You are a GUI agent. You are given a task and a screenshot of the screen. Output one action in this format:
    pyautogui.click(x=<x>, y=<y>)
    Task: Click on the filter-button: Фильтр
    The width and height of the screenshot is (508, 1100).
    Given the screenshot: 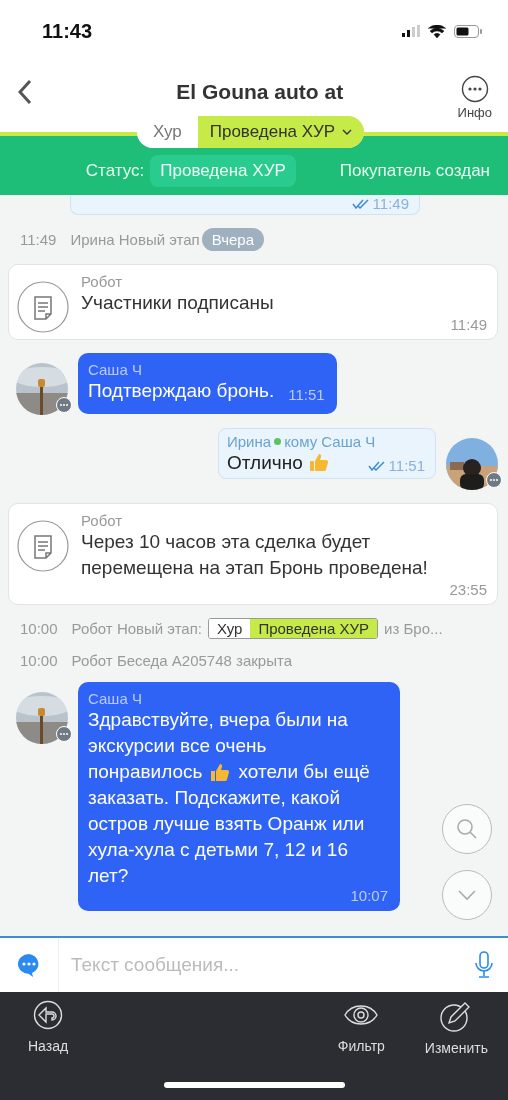 What is the action you would take?
    pyautogui.click(x=361, y=1027)
    